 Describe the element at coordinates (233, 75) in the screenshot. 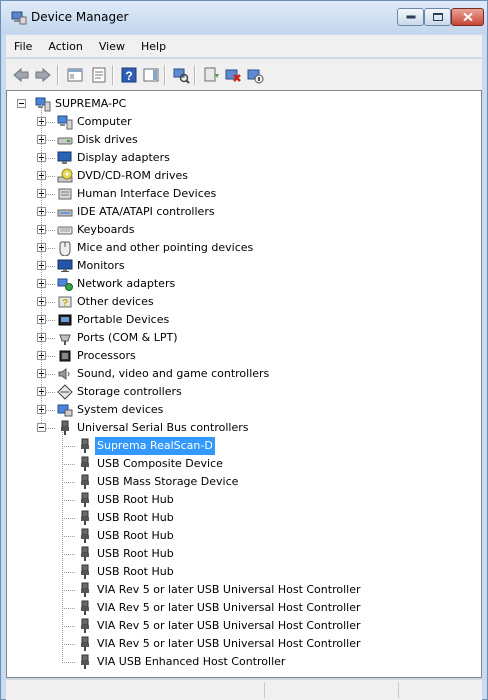

I see `uninstall-icon` at that location.